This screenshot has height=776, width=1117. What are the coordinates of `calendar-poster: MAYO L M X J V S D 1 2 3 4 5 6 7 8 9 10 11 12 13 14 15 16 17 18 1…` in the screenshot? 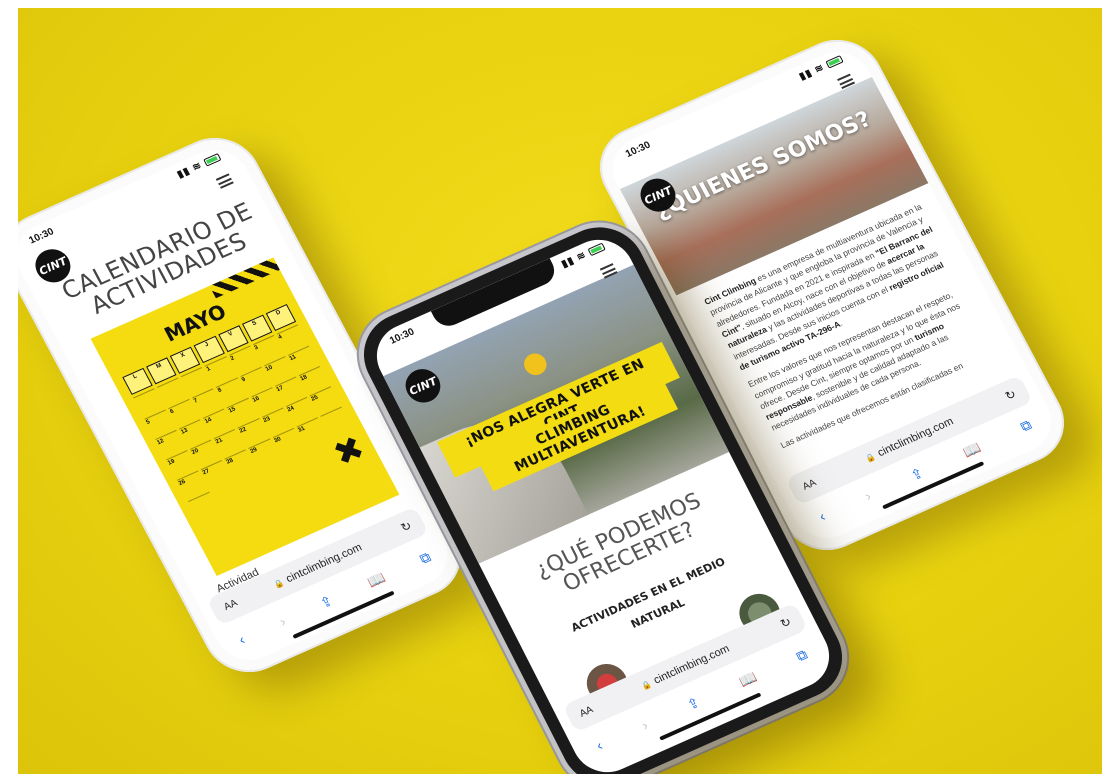 It's located at (245, 416).